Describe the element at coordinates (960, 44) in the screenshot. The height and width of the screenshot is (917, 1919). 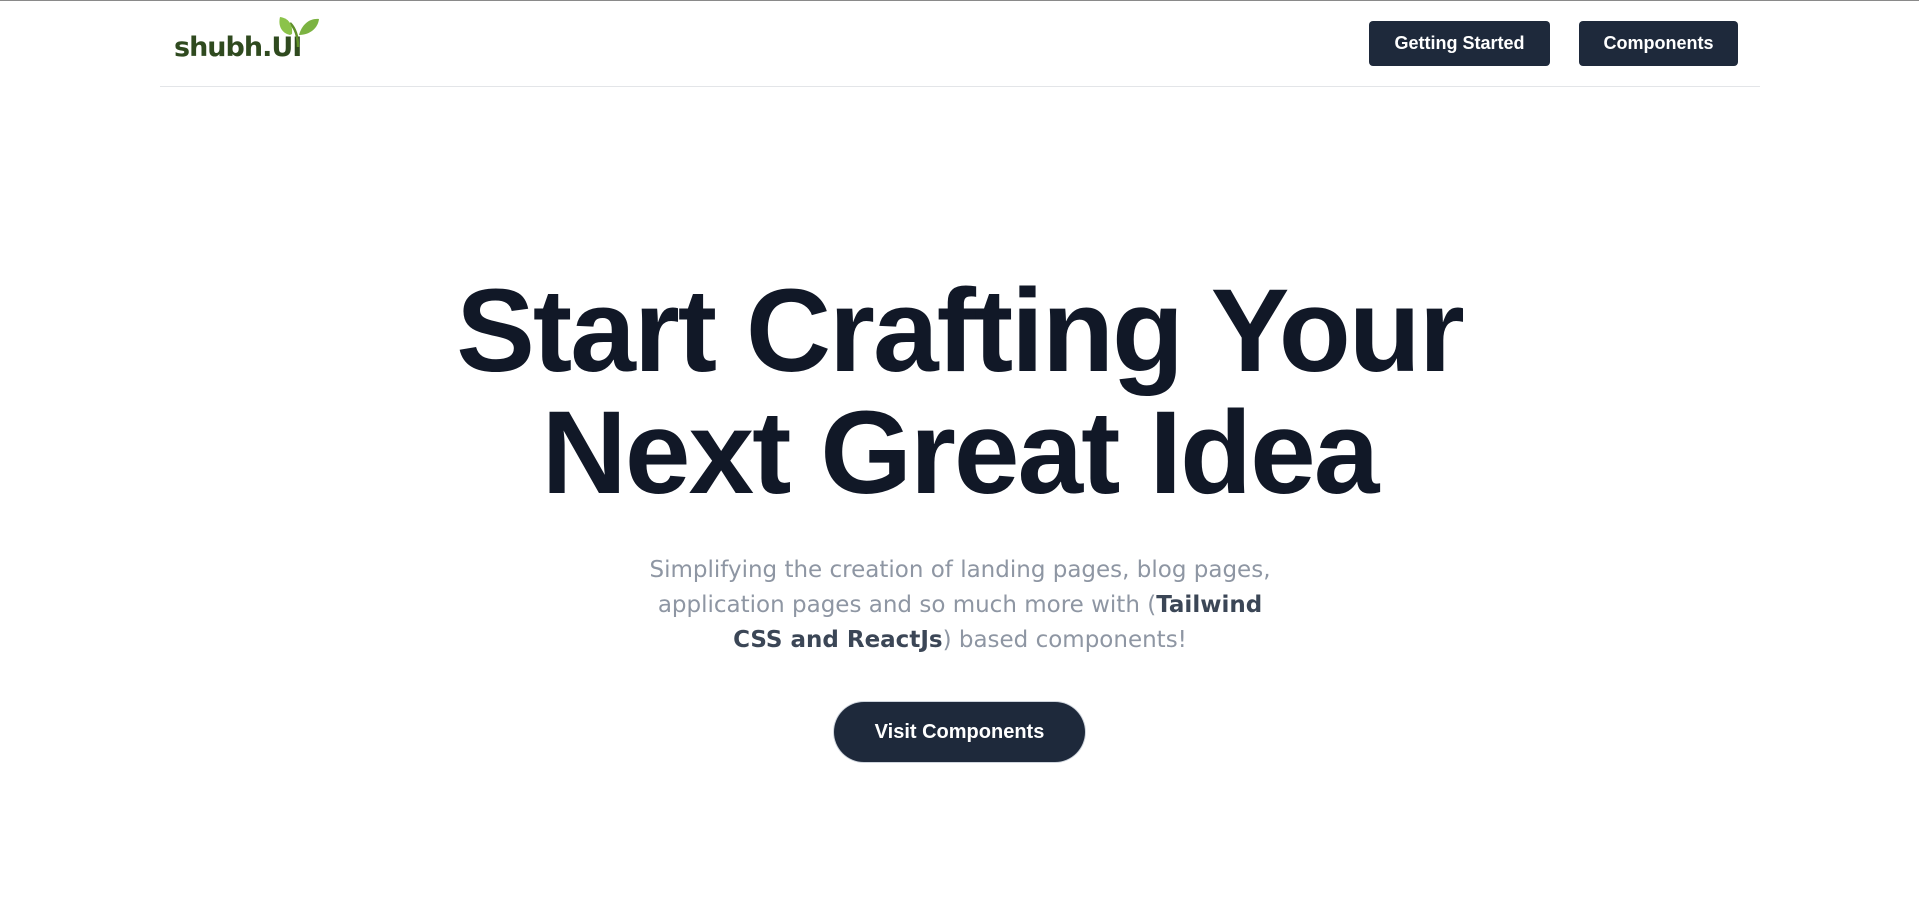
I see `navbar: shubh.UI Getting Started Components` at that location.